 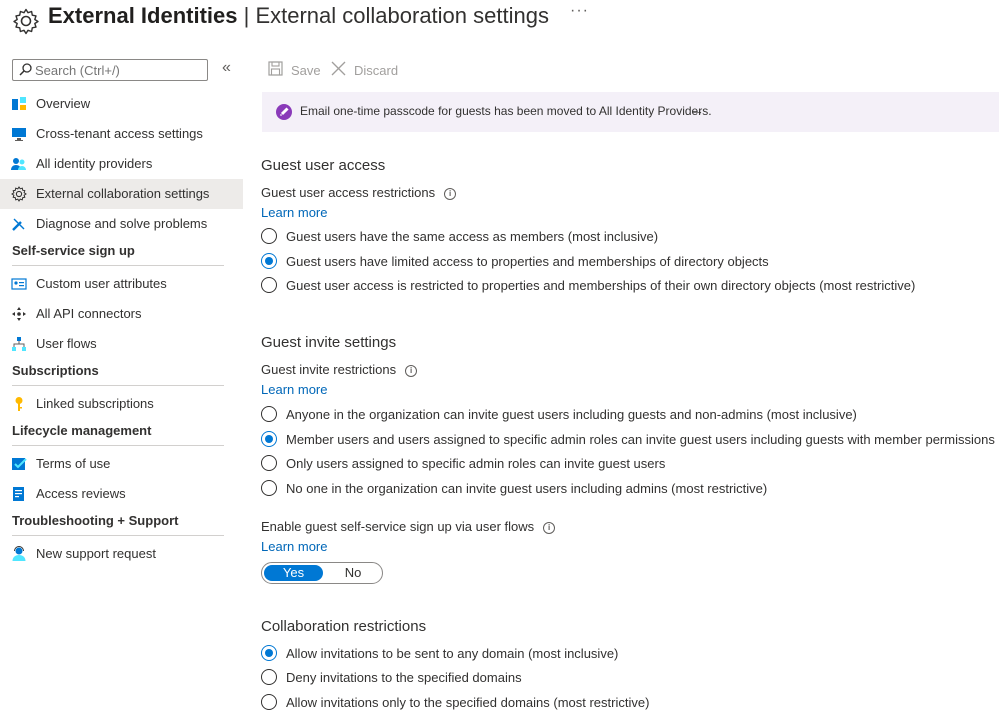 What do you see at coordinates (353, 573) in the screenshot?
I see `toggle-no-option: No` at bounding box center [353, 573].